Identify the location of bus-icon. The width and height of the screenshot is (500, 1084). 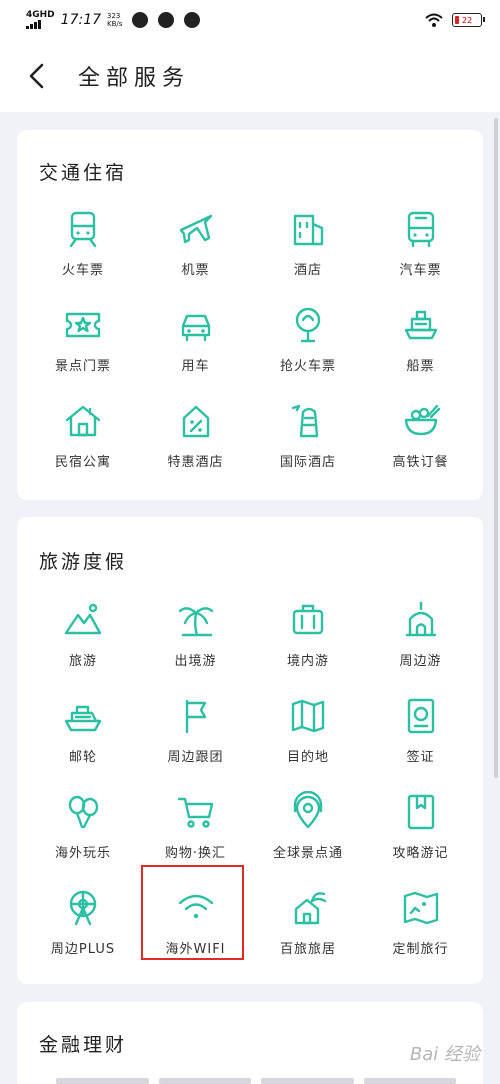
(420, 229).